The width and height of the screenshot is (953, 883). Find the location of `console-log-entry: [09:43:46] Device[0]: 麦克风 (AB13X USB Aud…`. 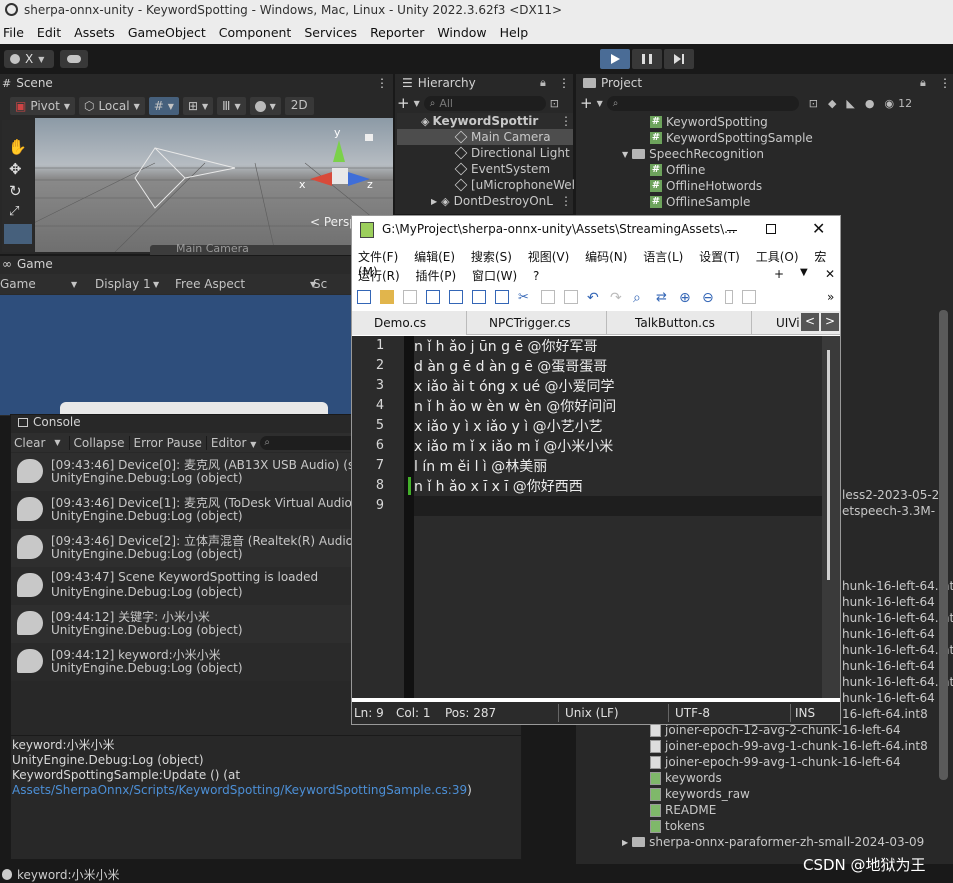

console-log-entry: [09:43:46] Device[0]: 麦克风 (AB13X USB Aud… is located at coordinates (181, 472).